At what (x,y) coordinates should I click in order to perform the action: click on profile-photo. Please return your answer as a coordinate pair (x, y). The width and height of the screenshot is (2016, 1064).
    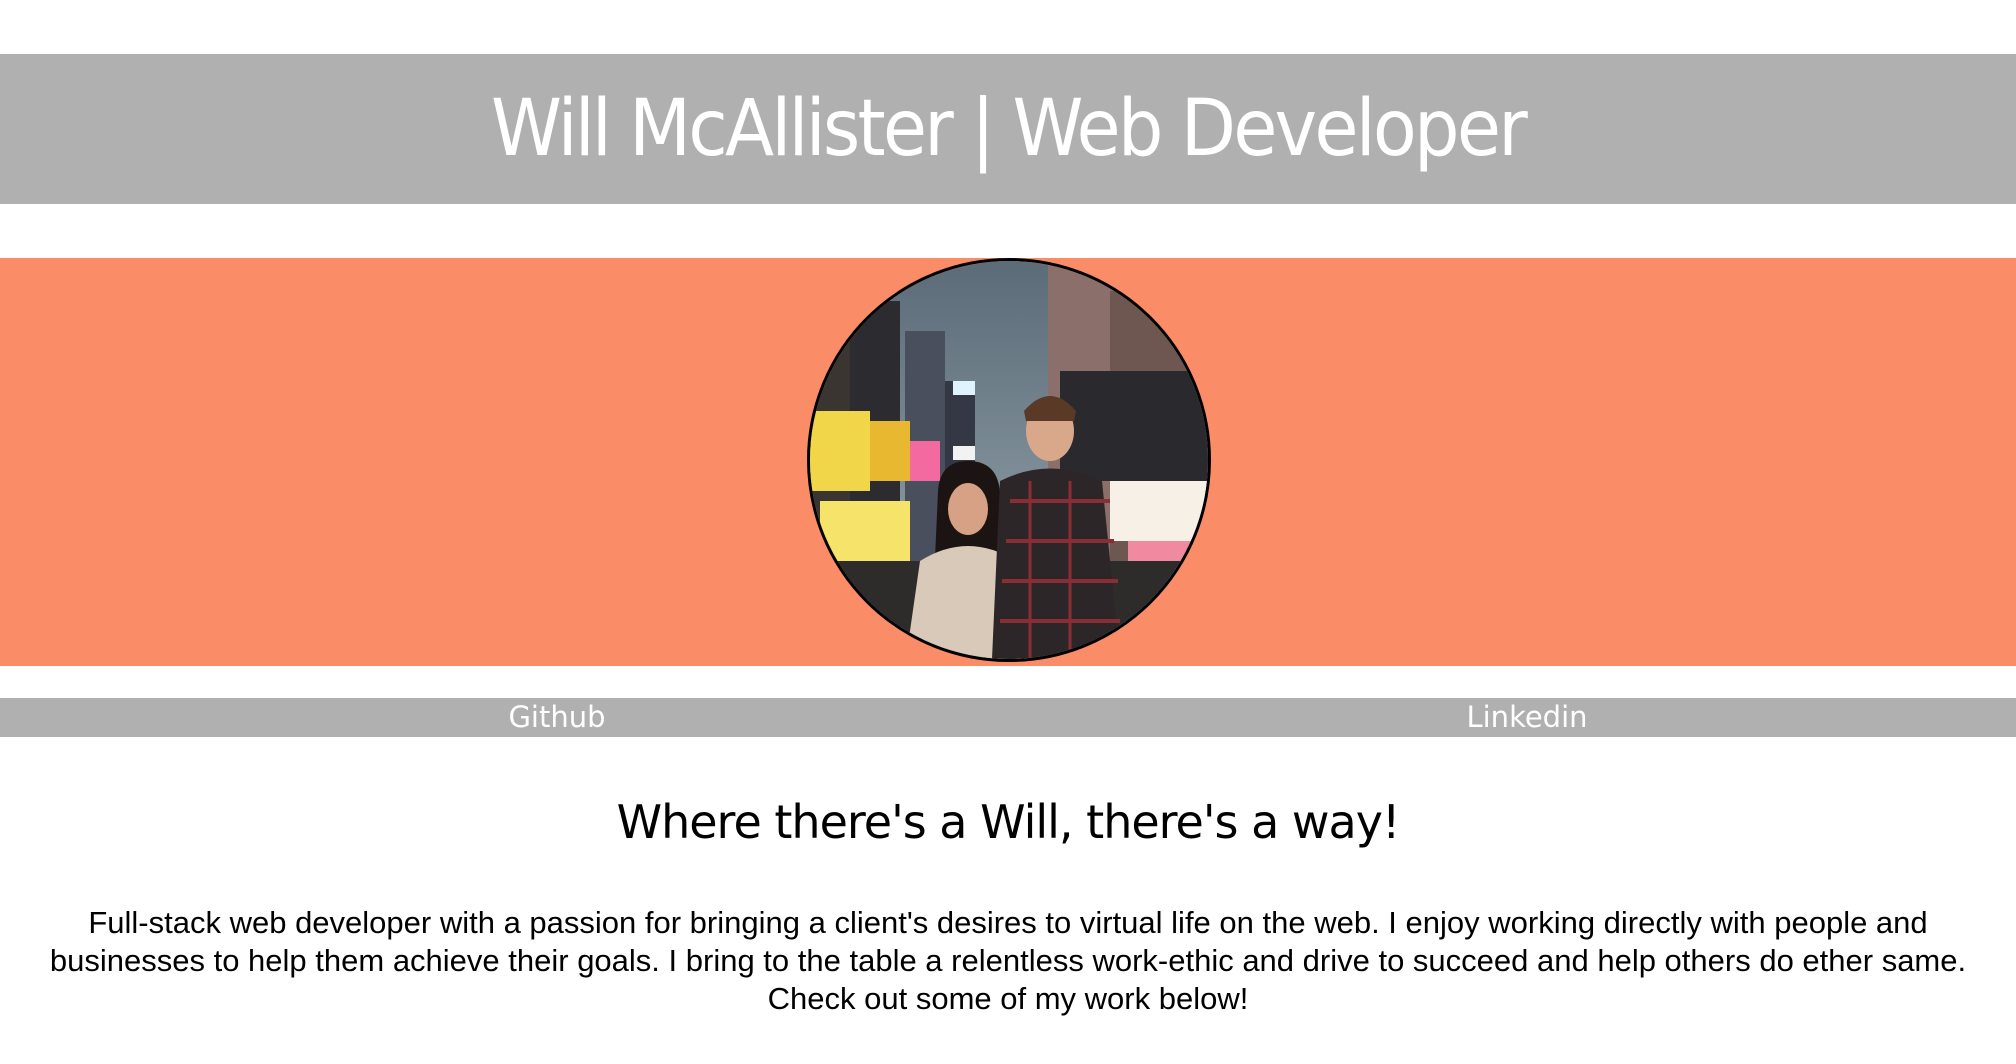
    Looking at the image, I should click on (1009, 460).